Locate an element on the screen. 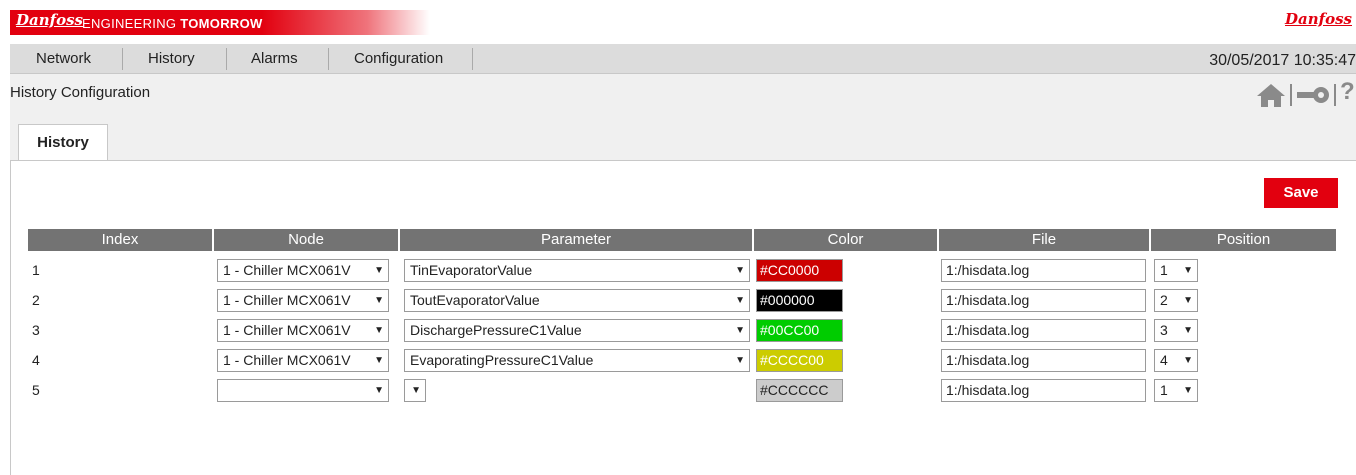 This screenshot has width=1356, height=475. parameter-select: EvaporatingPressureC1Value ▼ is located at coordinates (577, 360).